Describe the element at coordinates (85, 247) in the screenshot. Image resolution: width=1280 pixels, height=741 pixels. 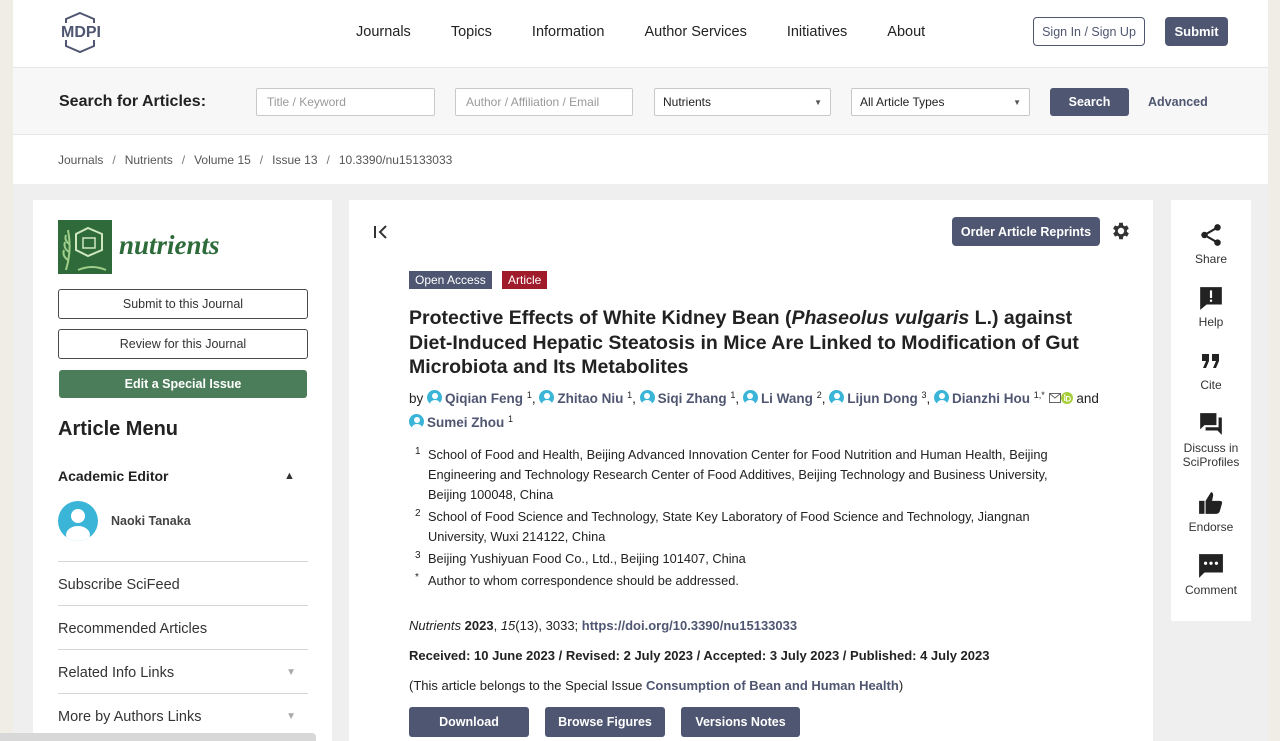
I see `nutrients-journal-logo-icon` at that location.